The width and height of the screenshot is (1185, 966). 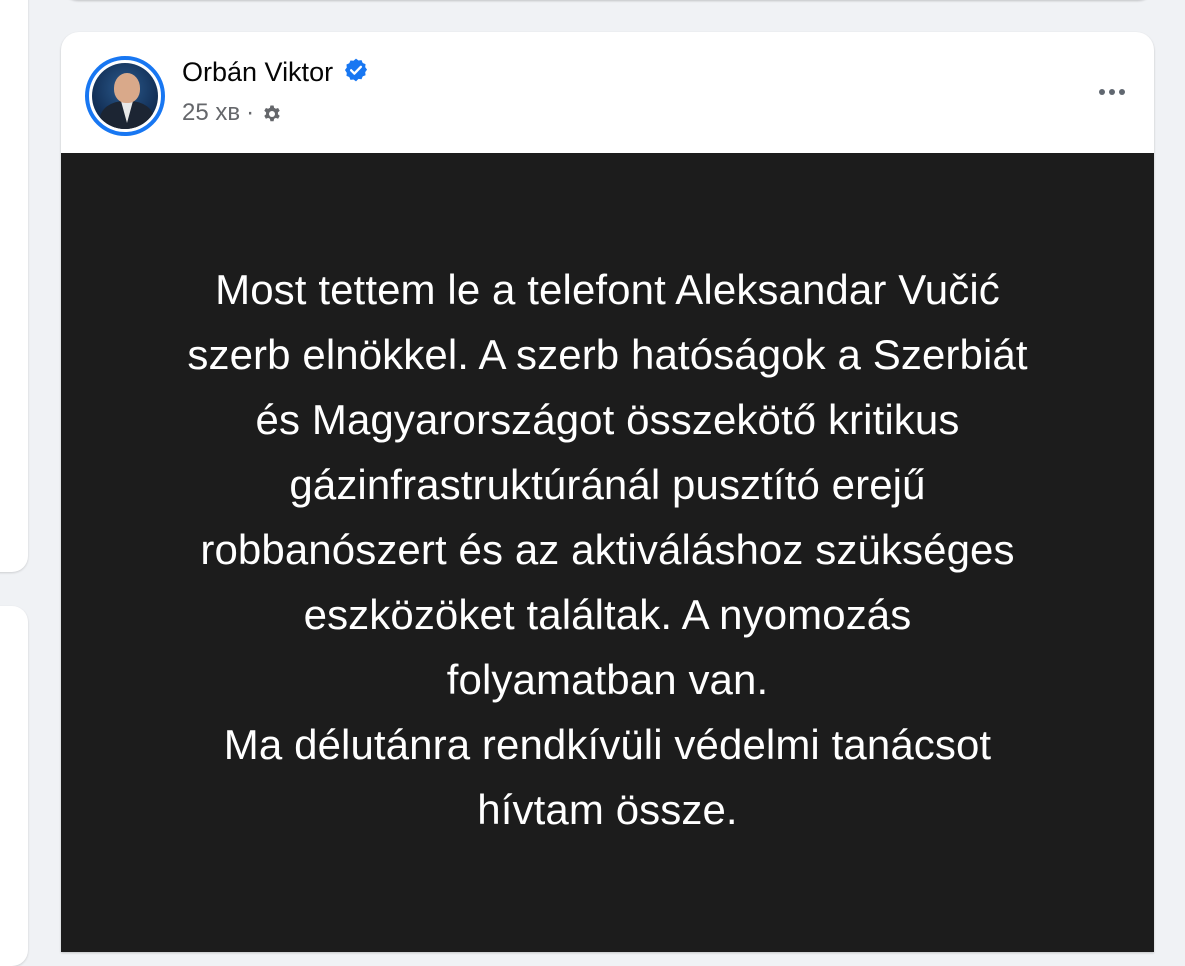 What do you see at coordinates (607, 809) in the screenshot?
I see `post-text-line: hívtam össze.` at bounding box center [607, 809].